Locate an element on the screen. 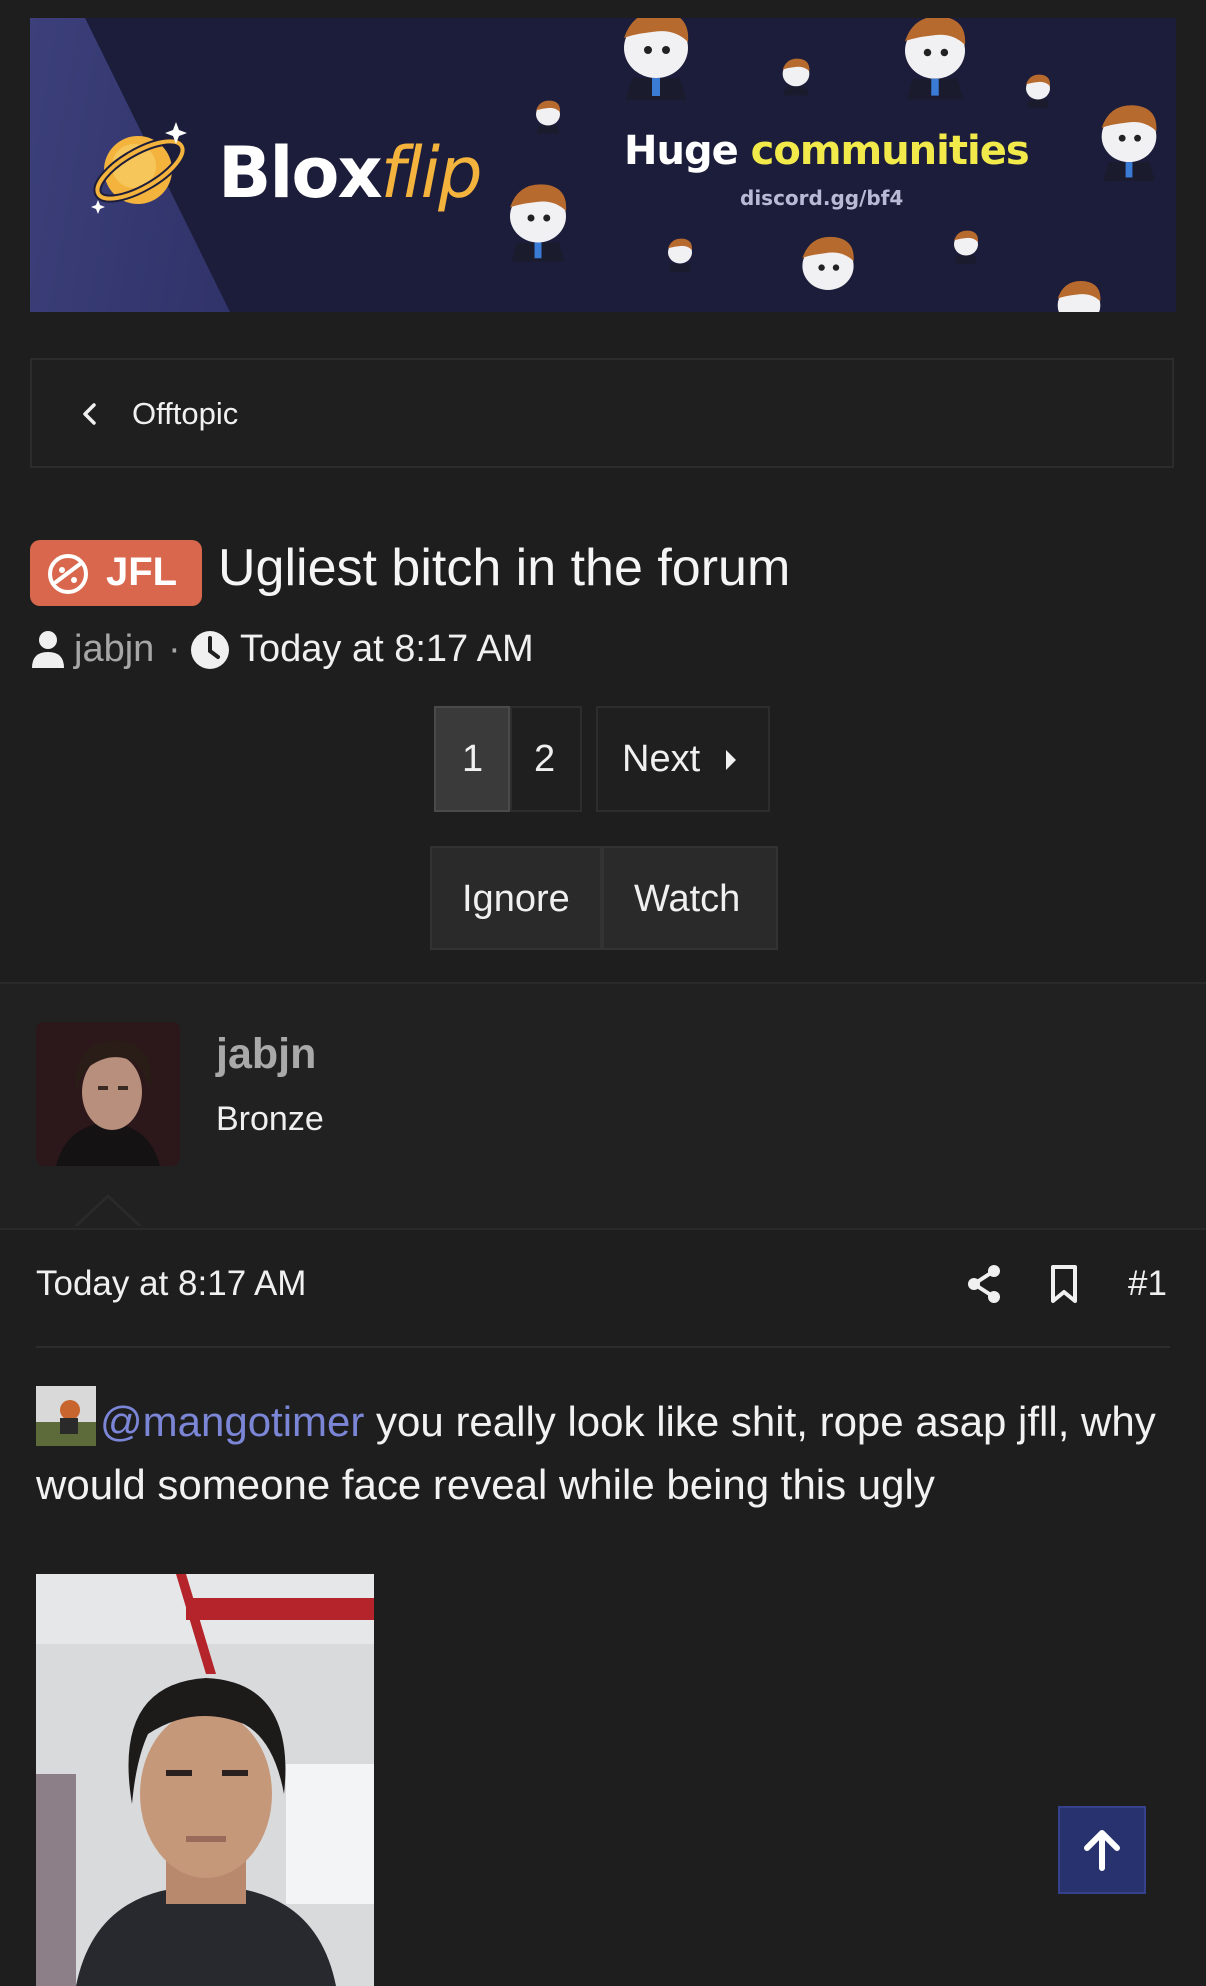 The width and height of the screenshot is (1206, 1986). ad-banner: Bloxflip Huge communities discord.gg/bf4 is located at coordinates (603, 165).